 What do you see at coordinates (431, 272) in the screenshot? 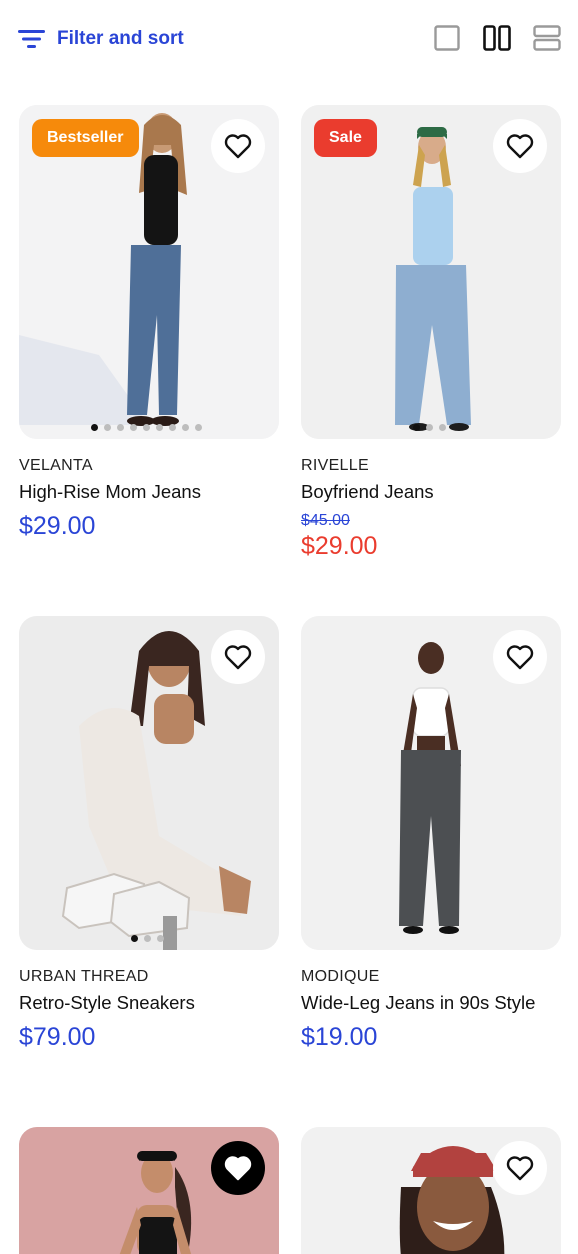
I see `product-image: Sale` at bounding box center [431, 272].